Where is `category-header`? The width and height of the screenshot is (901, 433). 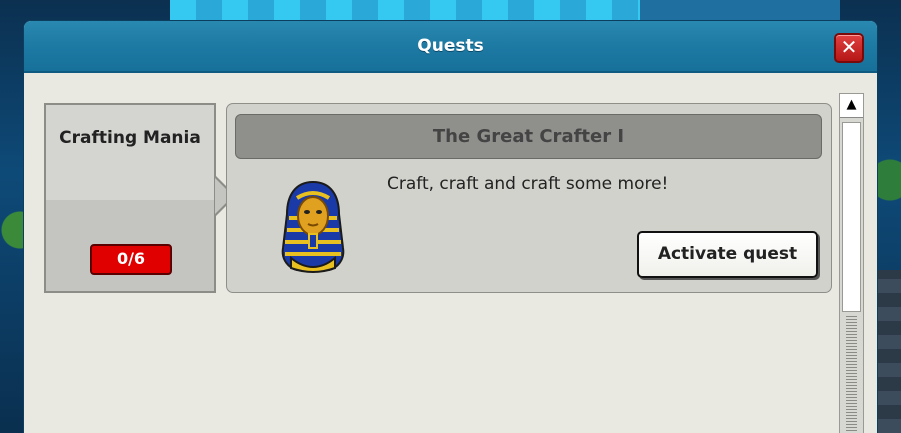
category-header is located at coordinates (130, 152).